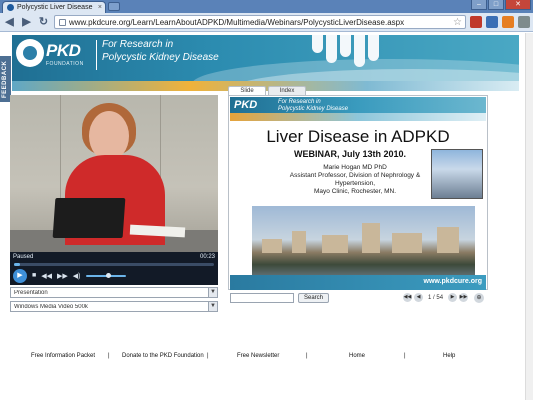 The width and height of the screenshot is (533, 400). What do you see at coordinates (313, 109) in the screenshot?
I see `slide-tagline-2: Polycystic Kidney Disease` at bounding box center [313, 109].